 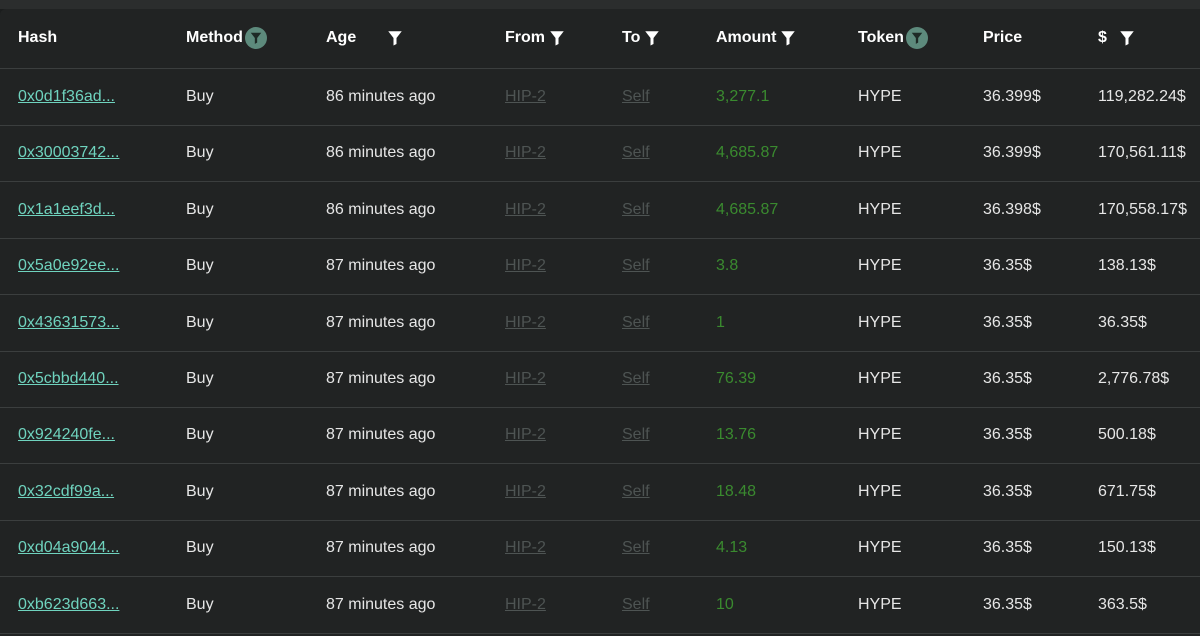 What do you see at coordinates (1127, 491) in the screenshot?
I see `usd-value-cell: 671.75$` at bounding box center [1127, 491].